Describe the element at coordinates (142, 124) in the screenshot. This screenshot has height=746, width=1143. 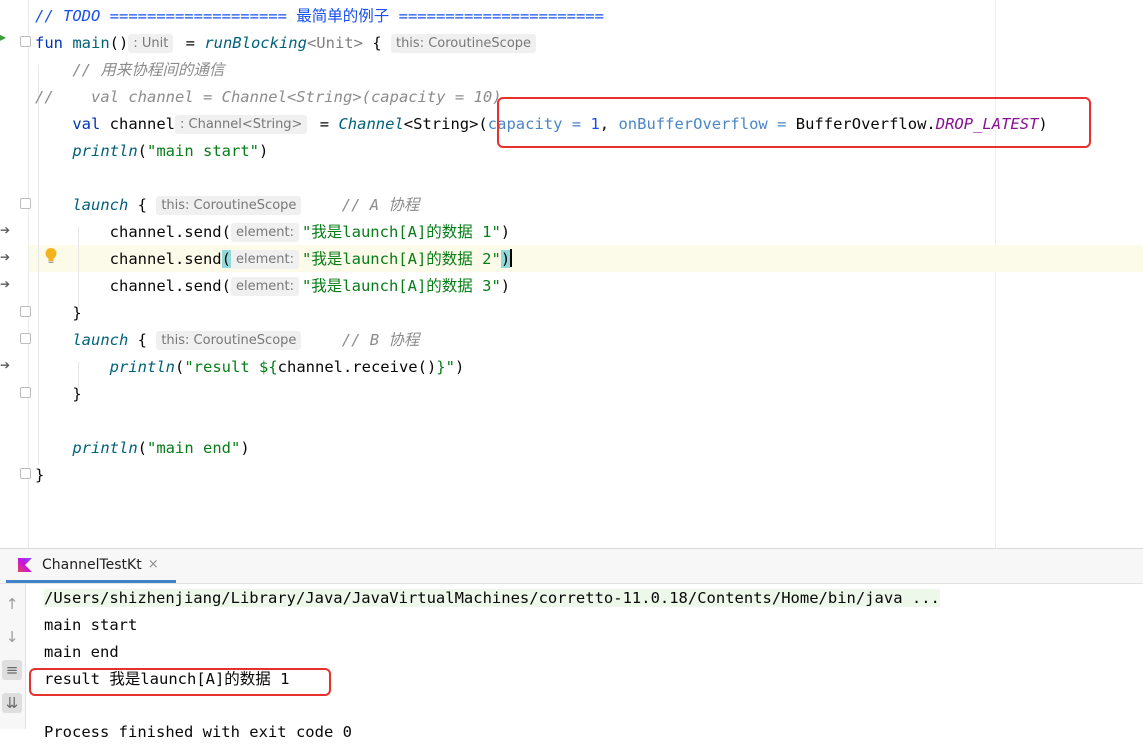
I see `code-token: channel` at that location.